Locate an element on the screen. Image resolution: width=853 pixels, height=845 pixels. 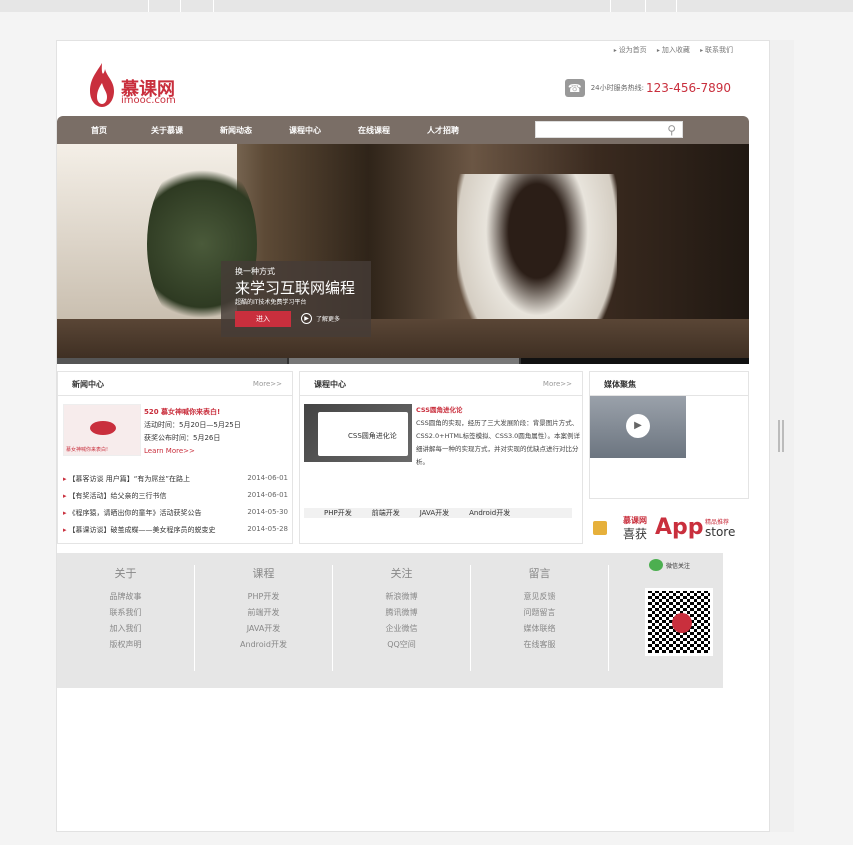
list-item: 【慕客访谈 用户篇】“有为屌丝”在路上 2014-06-01 is located at coordinates (175, 482).